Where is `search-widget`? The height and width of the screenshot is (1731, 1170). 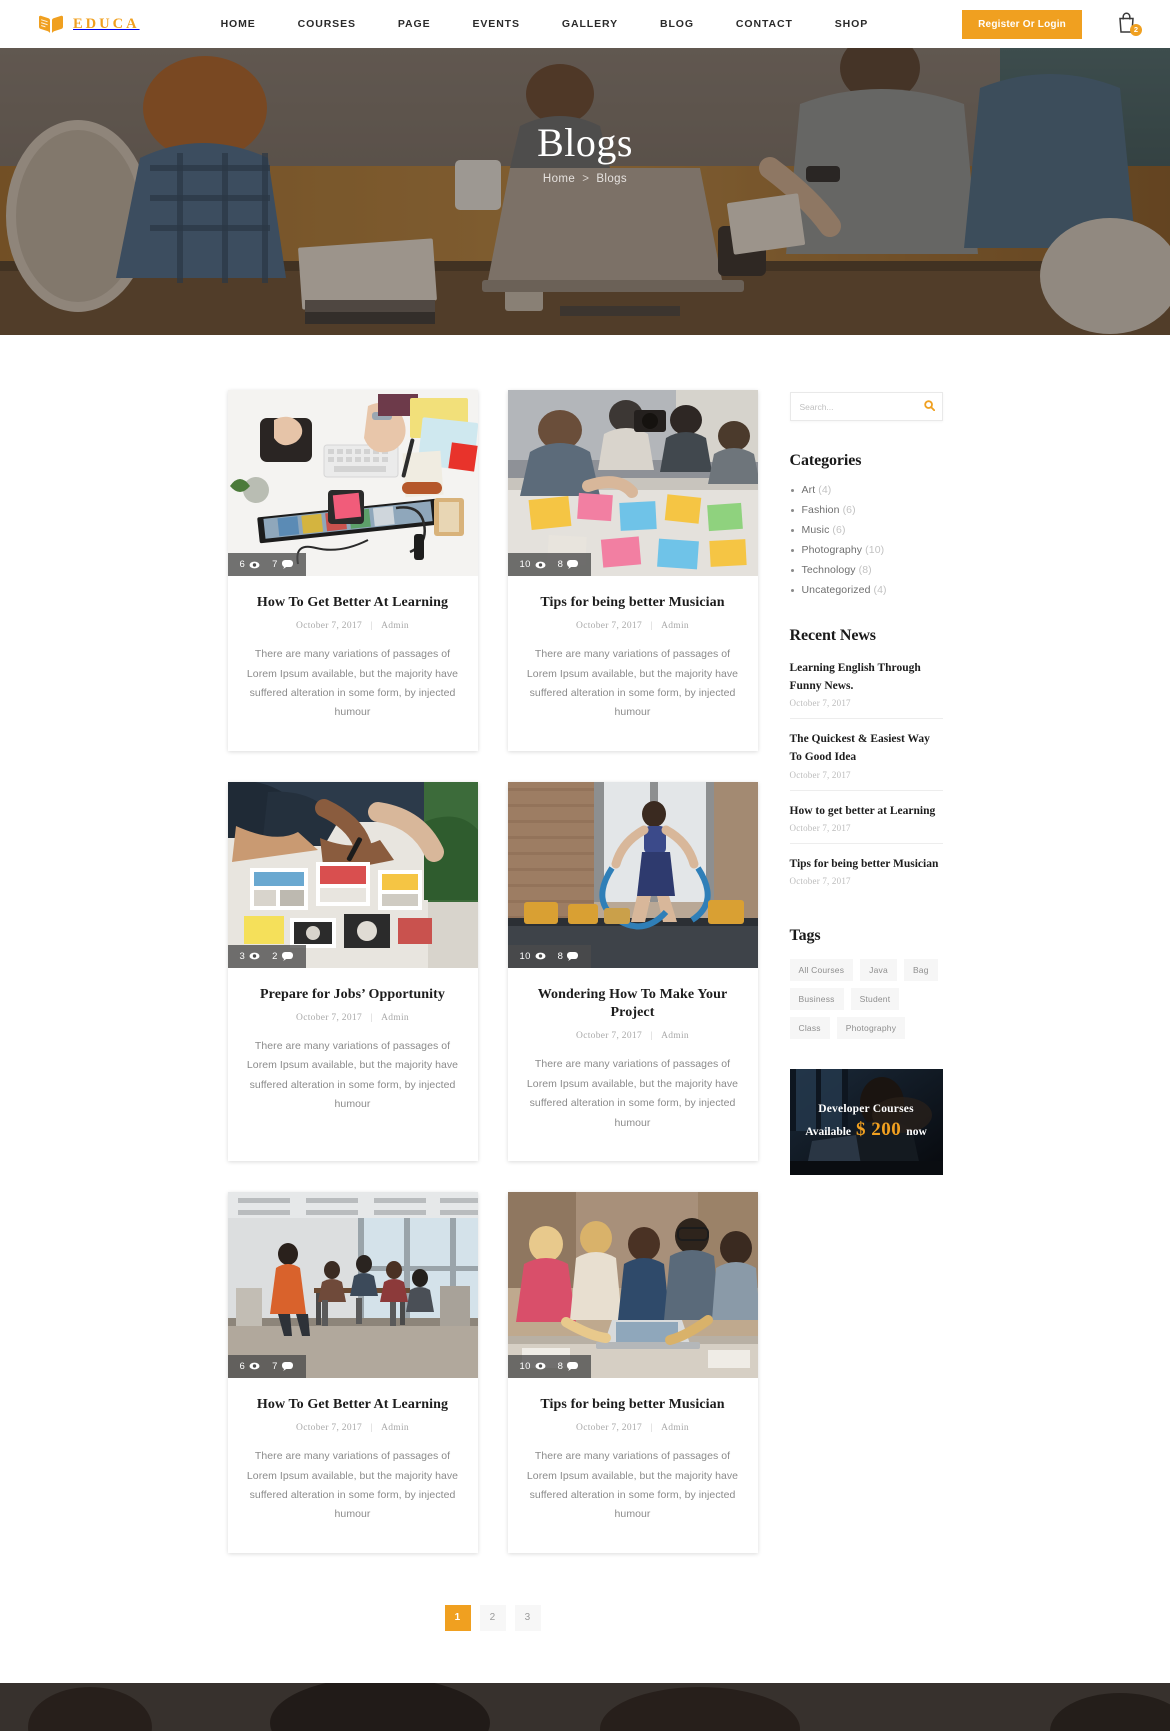 search-widget is located at coordinates (866, 406).